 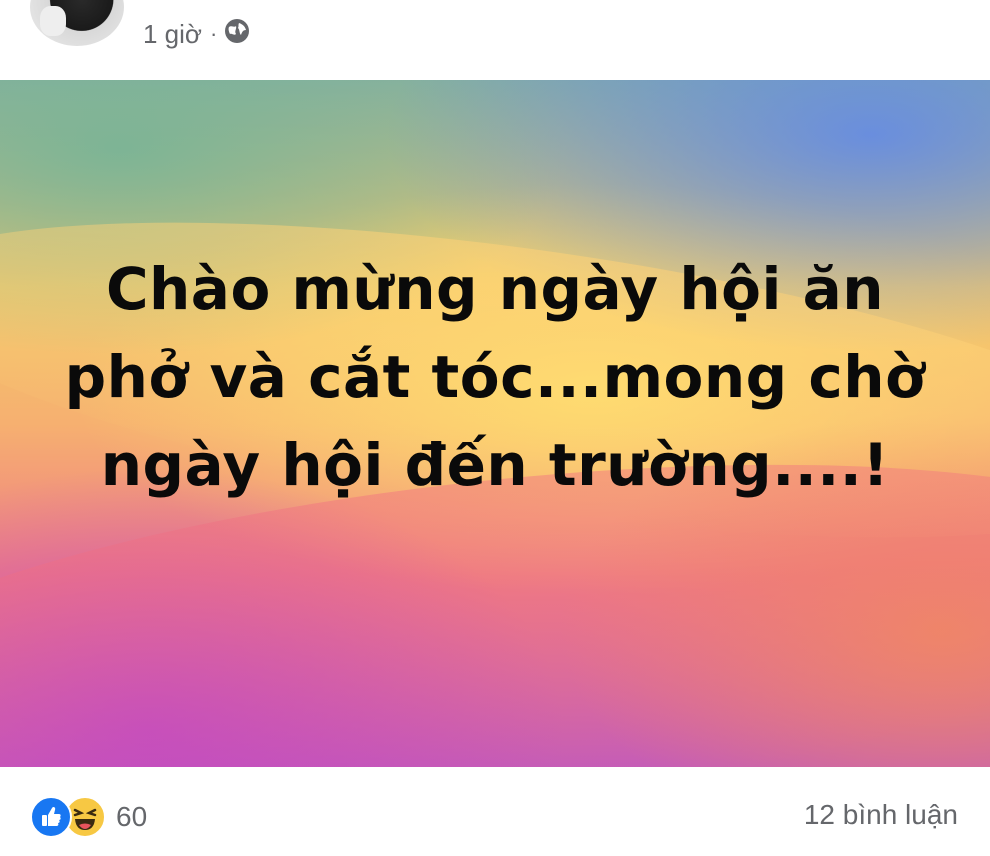 What do you see at coordinates (132, 816) in the screenshot?
I see `reaction-count: 60` at bounding box center [132, 816].